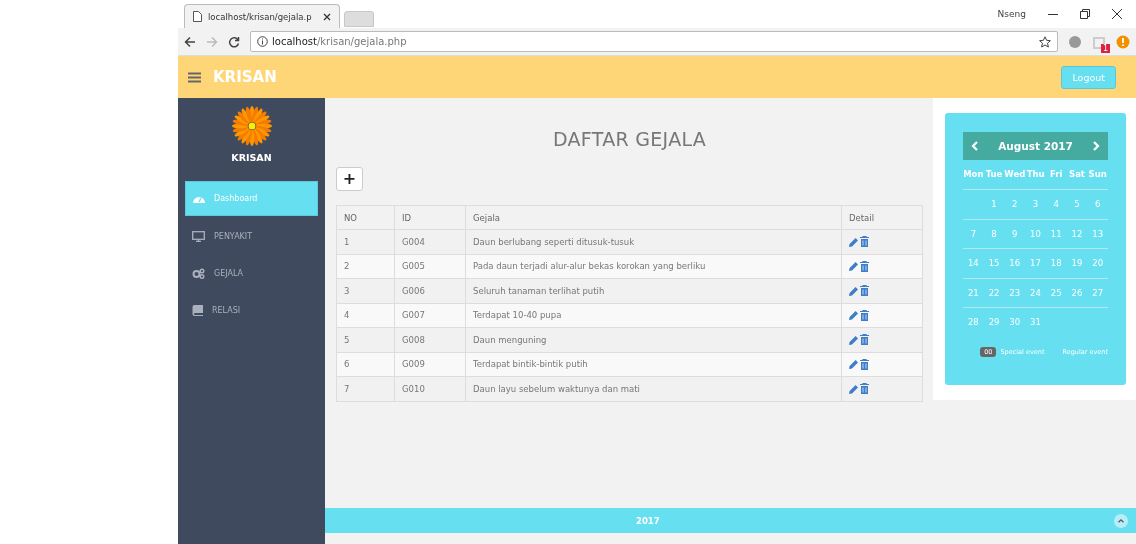  I want to click on calendar-day: 18, so click(1056, 263).